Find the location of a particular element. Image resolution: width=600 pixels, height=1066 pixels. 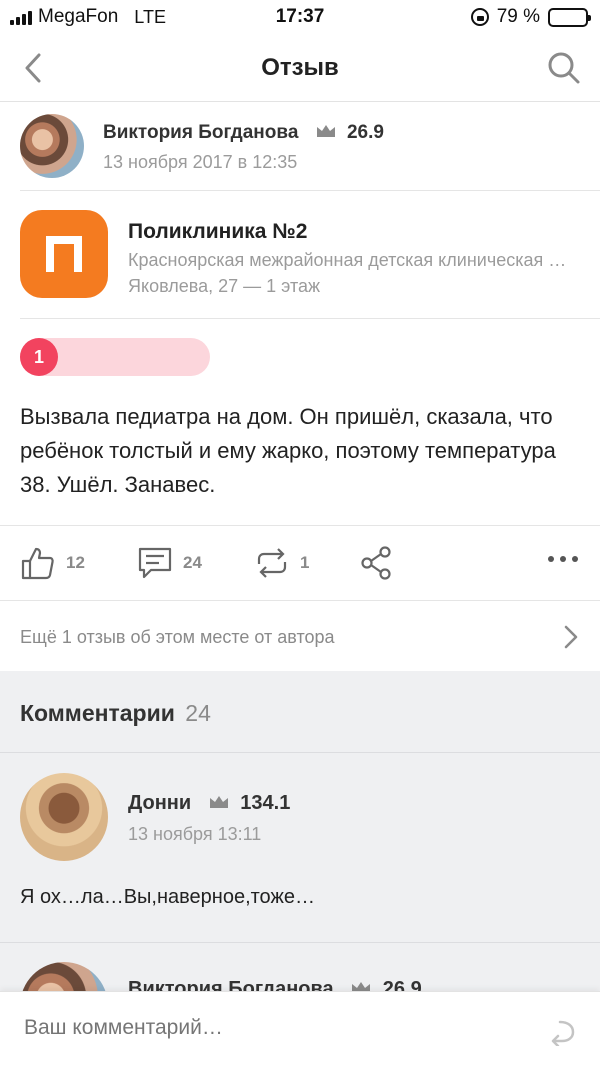

battery-icon is located at coordinates (569, 17).